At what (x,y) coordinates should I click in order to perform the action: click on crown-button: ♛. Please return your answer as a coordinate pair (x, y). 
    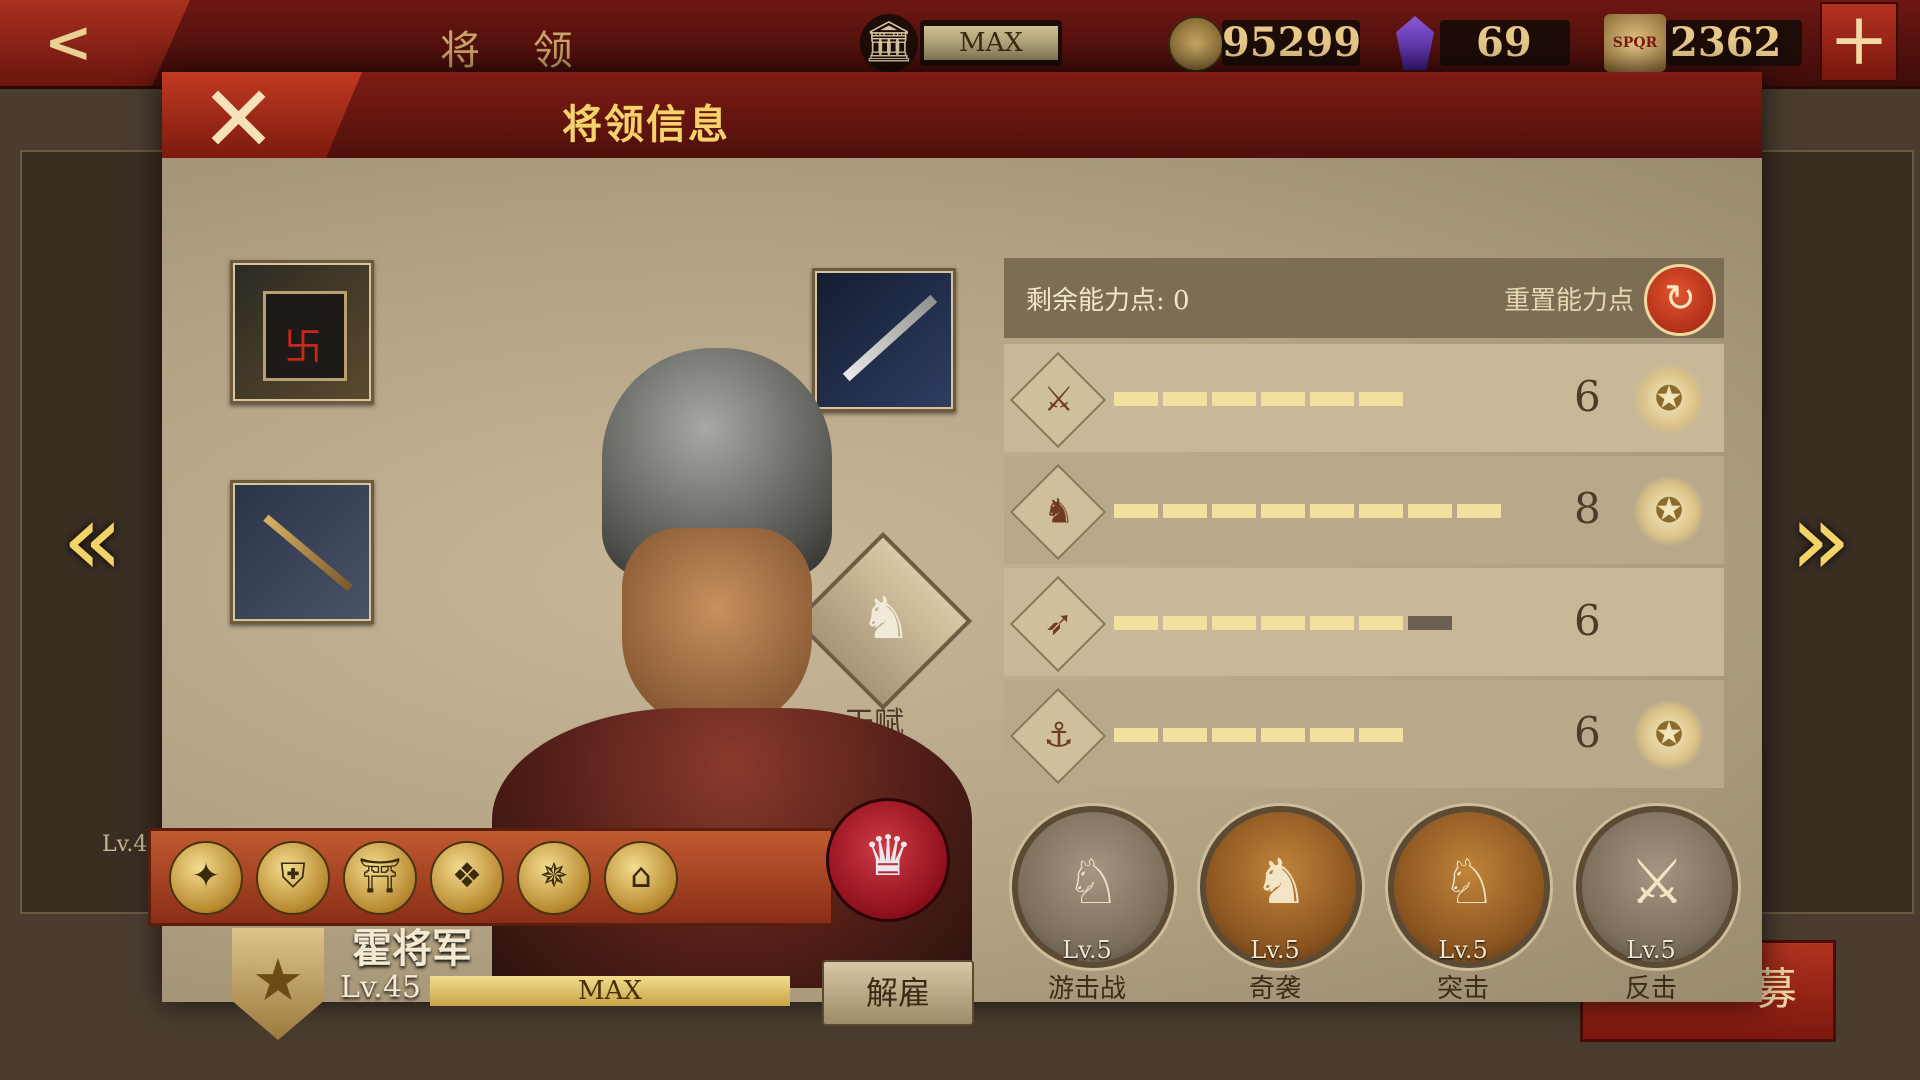
    Looking at the image, I should click on (888, 860).